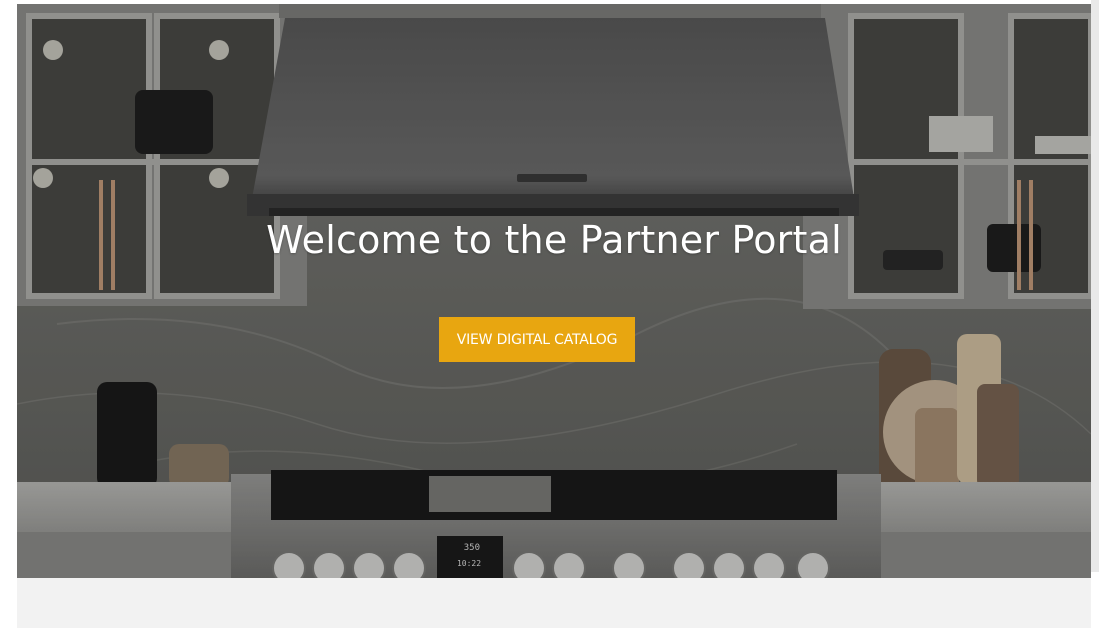 Image resolution: width=1099 pixels, height=628 pixels. I want to click on scrollbar-track, so click(1095, 286).